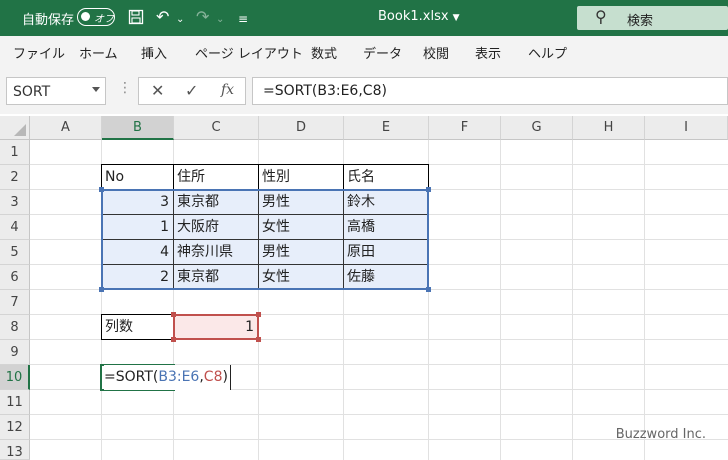 The height and width of the screenshot is (460, 728). What do you see at coordinates (179, 377) in the screenshot?
I see `formula-ref-blue: B3:E6` at bounding box center [179, 377].